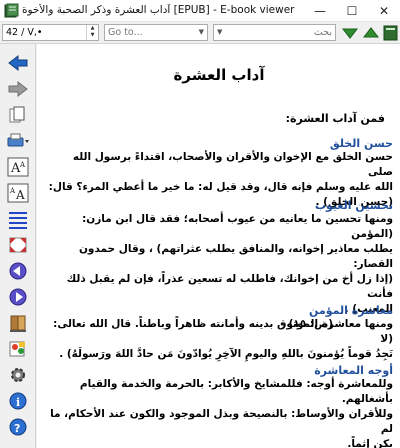 The image size is (400, 448). I want to click on font-larger-icon: A A, so click(18, 167).